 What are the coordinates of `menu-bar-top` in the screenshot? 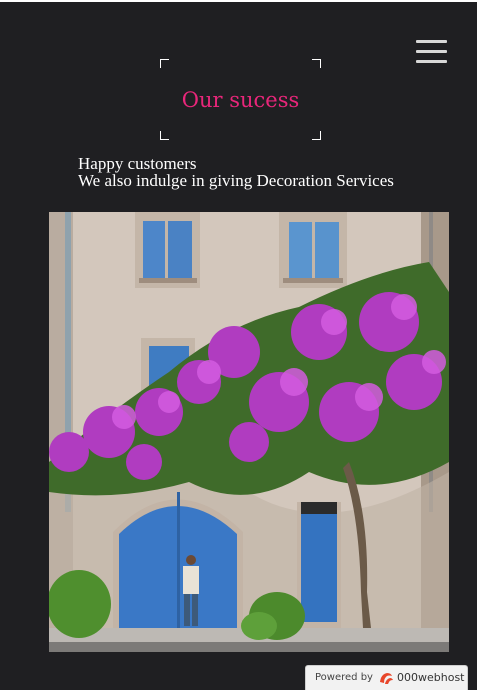 It's located at (431, 41).